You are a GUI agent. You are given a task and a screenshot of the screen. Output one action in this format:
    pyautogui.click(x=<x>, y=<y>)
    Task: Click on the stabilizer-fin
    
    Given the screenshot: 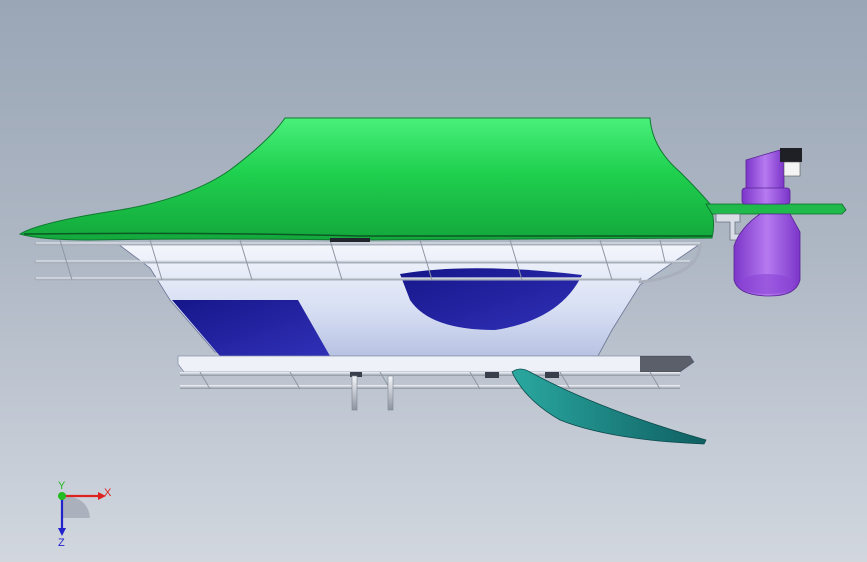 What is the action you would take?
    pyautogui.click(x=609, y=406)
    